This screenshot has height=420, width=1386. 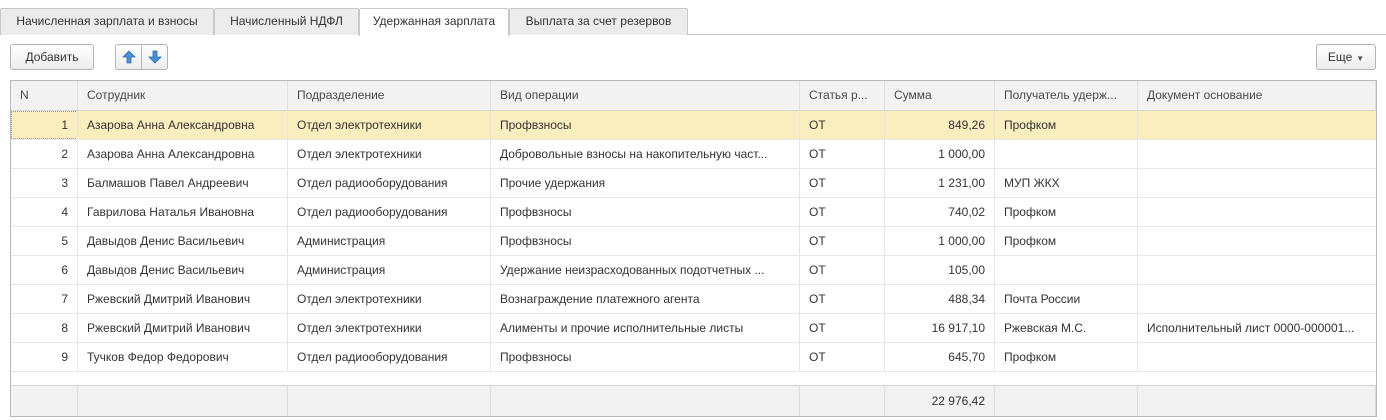 What do you see at coordinates (44, 154) in the screenshot?
I see `cell-n: 2` at bounding box center [44, 154].